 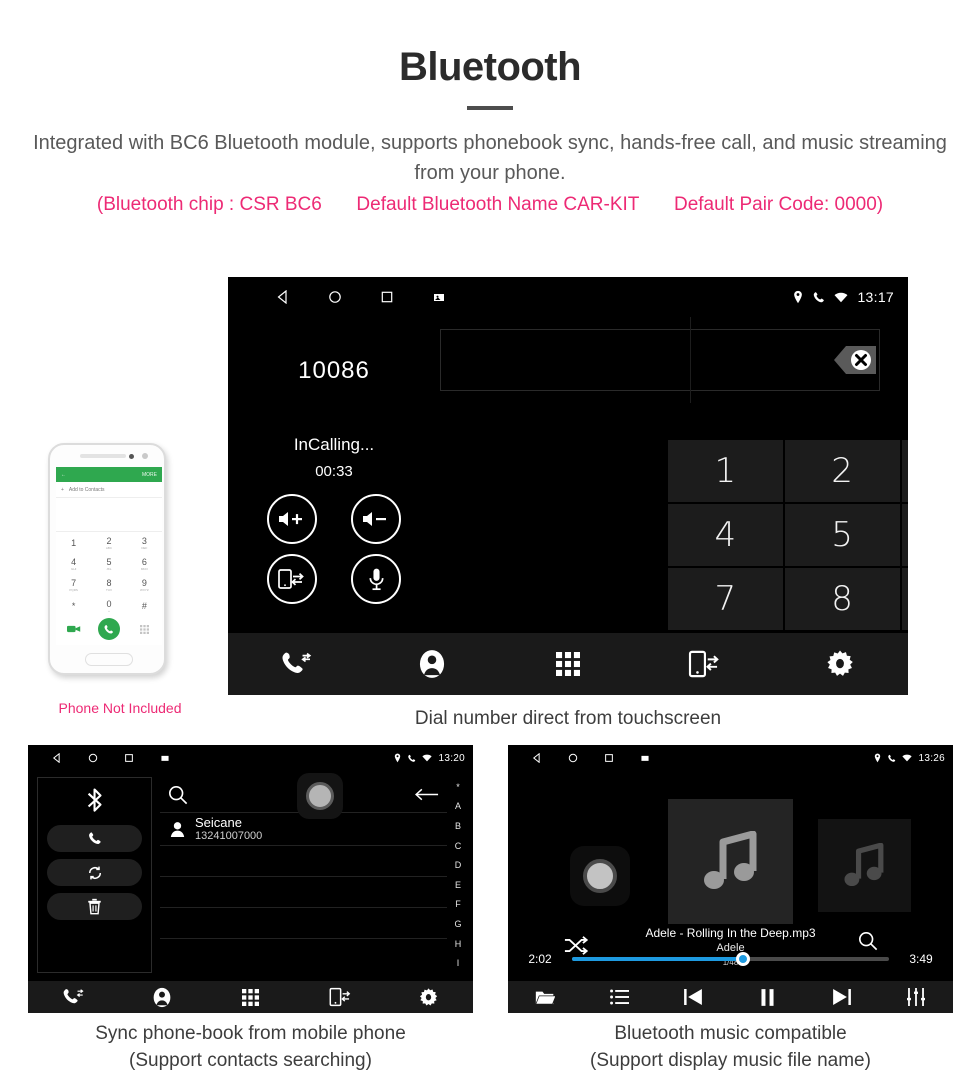 What do you see at coordinates (904, 599) in the screenshot?
I see `key-9: 9` at bounding box center [904, 599].